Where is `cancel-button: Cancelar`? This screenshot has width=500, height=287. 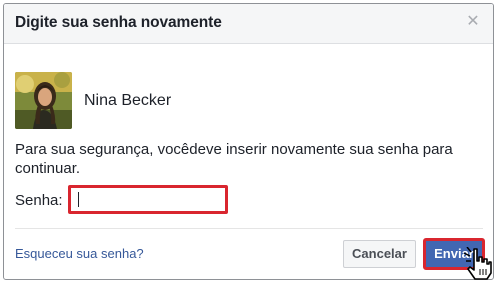
cancel-button: Cancelar is located at coordinates (379, 254).